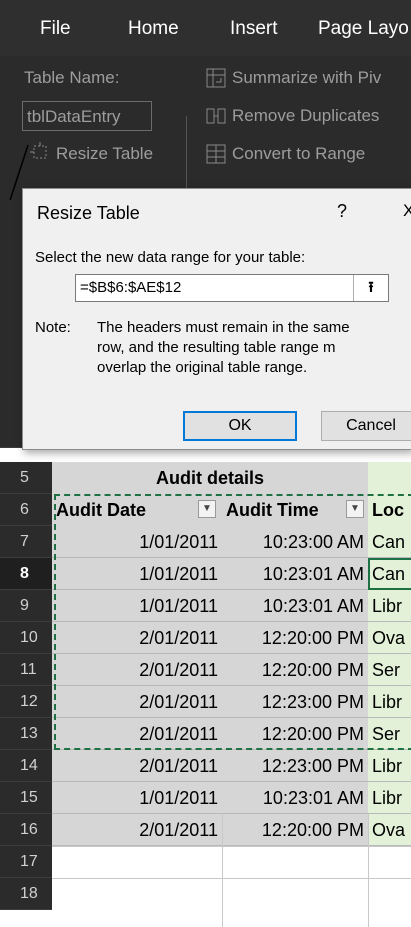 This screenshot has height=927, width=411. I want to click on row-header-10: 10, so click(26, 638).